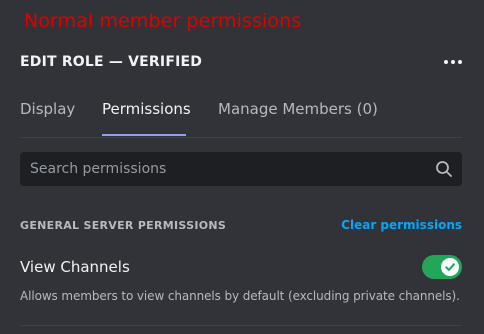 Image resolution: width=484 pixels, height=334 pixels. I want to click on section-title: GENERAL SERVER PERMISSIONS, so click(123, 225).